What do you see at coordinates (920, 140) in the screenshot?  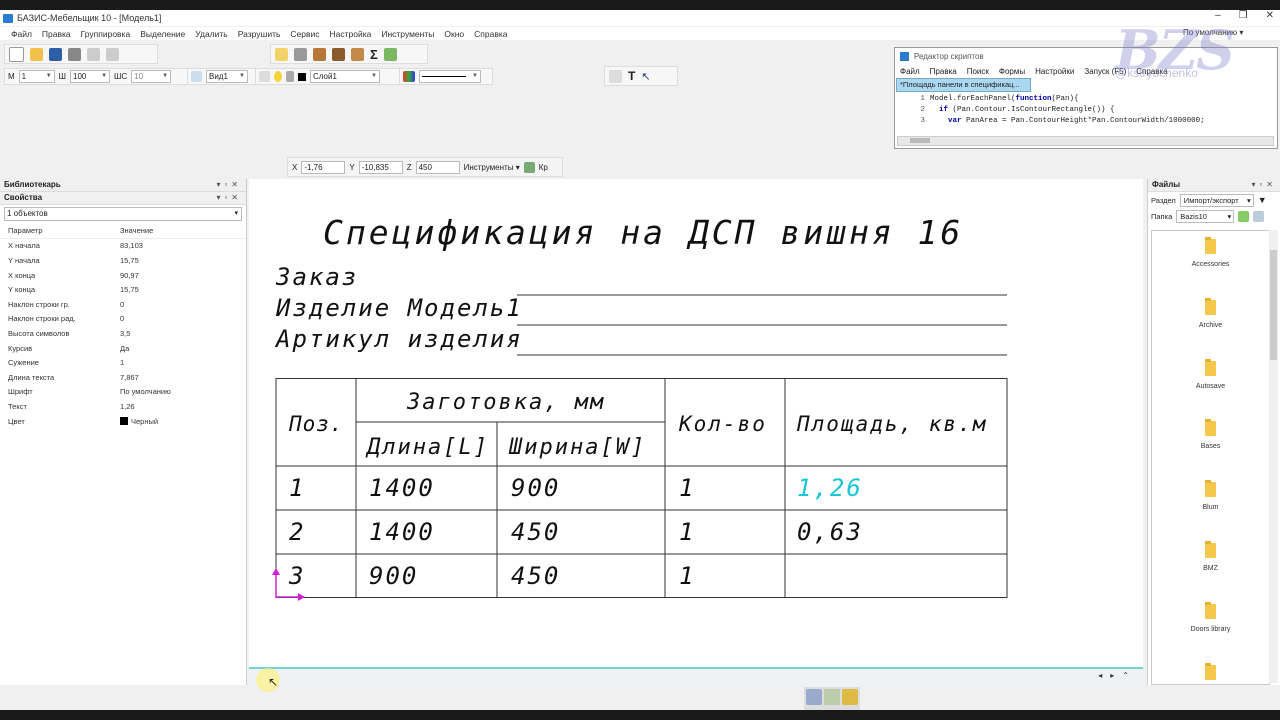 I see `code-scroll-thumb` at bounding box center [920, 140].